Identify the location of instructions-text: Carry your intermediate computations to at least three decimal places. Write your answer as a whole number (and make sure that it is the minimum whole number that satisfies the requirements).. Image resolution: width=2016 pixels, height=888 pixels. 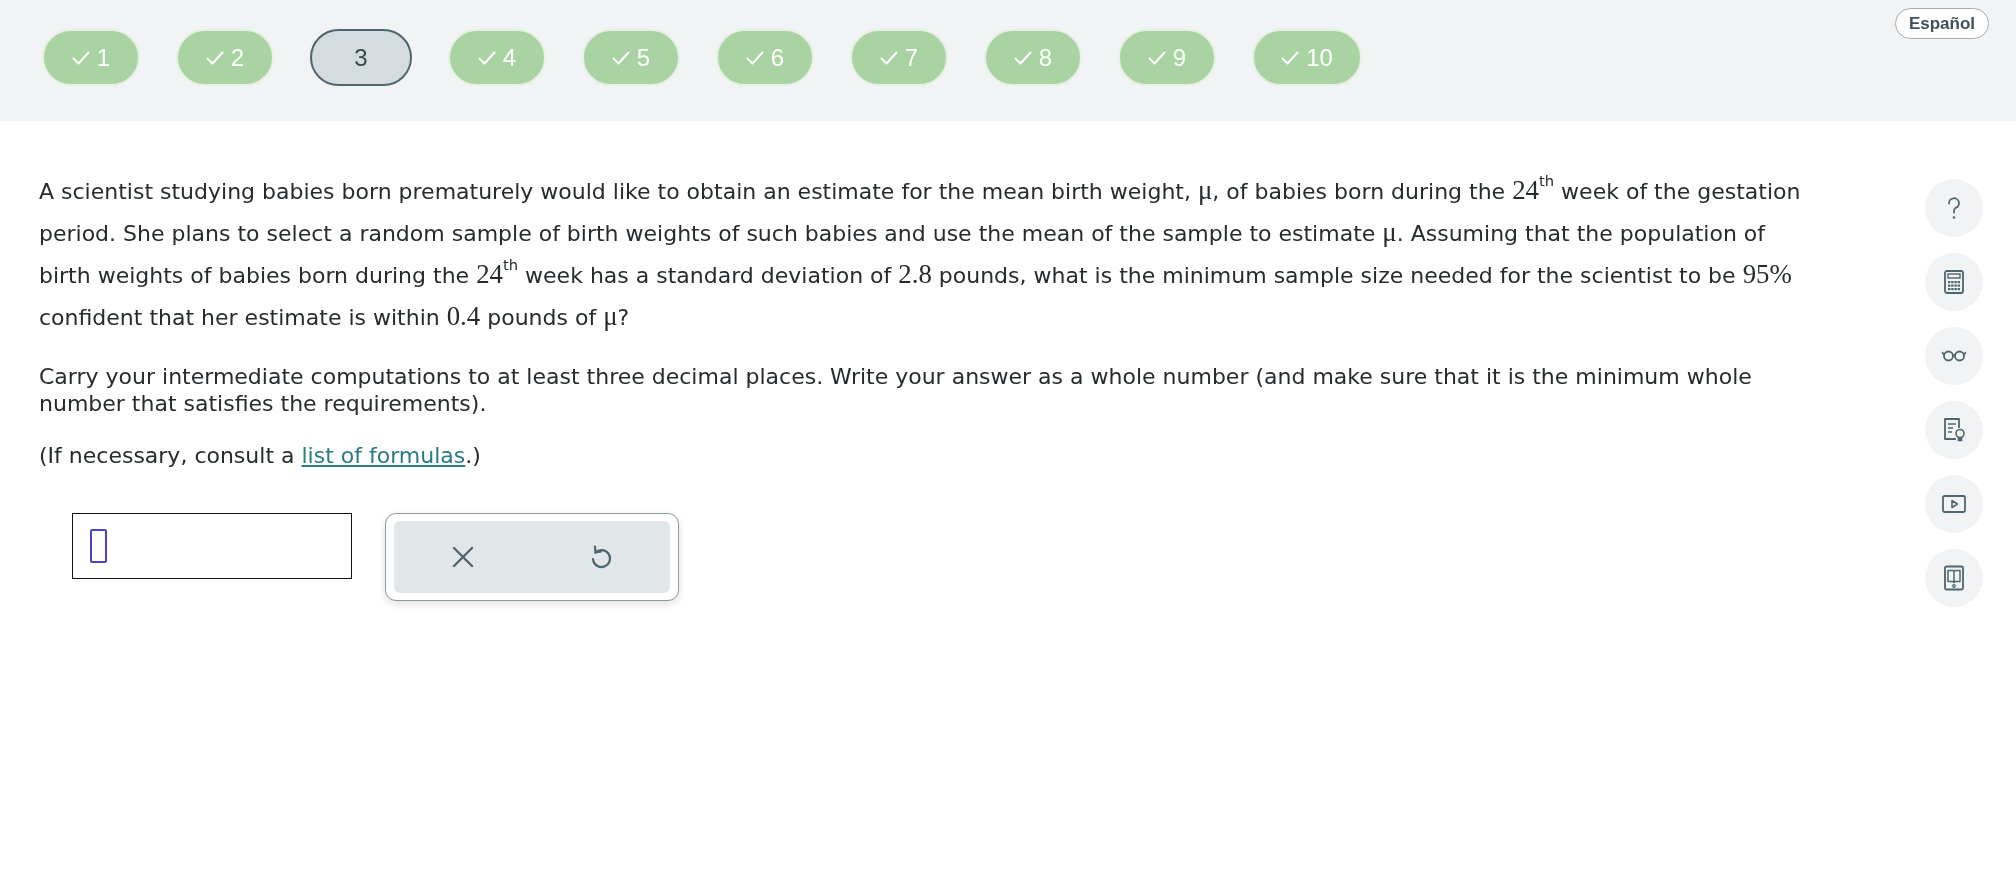
(896, 390).